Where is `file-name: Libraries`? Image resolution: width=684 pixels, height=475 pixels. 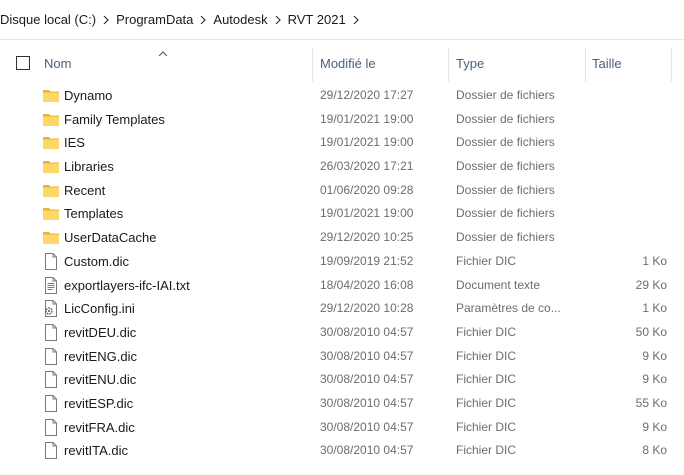 file-name: Libraries is located at coordinates (89, 167).